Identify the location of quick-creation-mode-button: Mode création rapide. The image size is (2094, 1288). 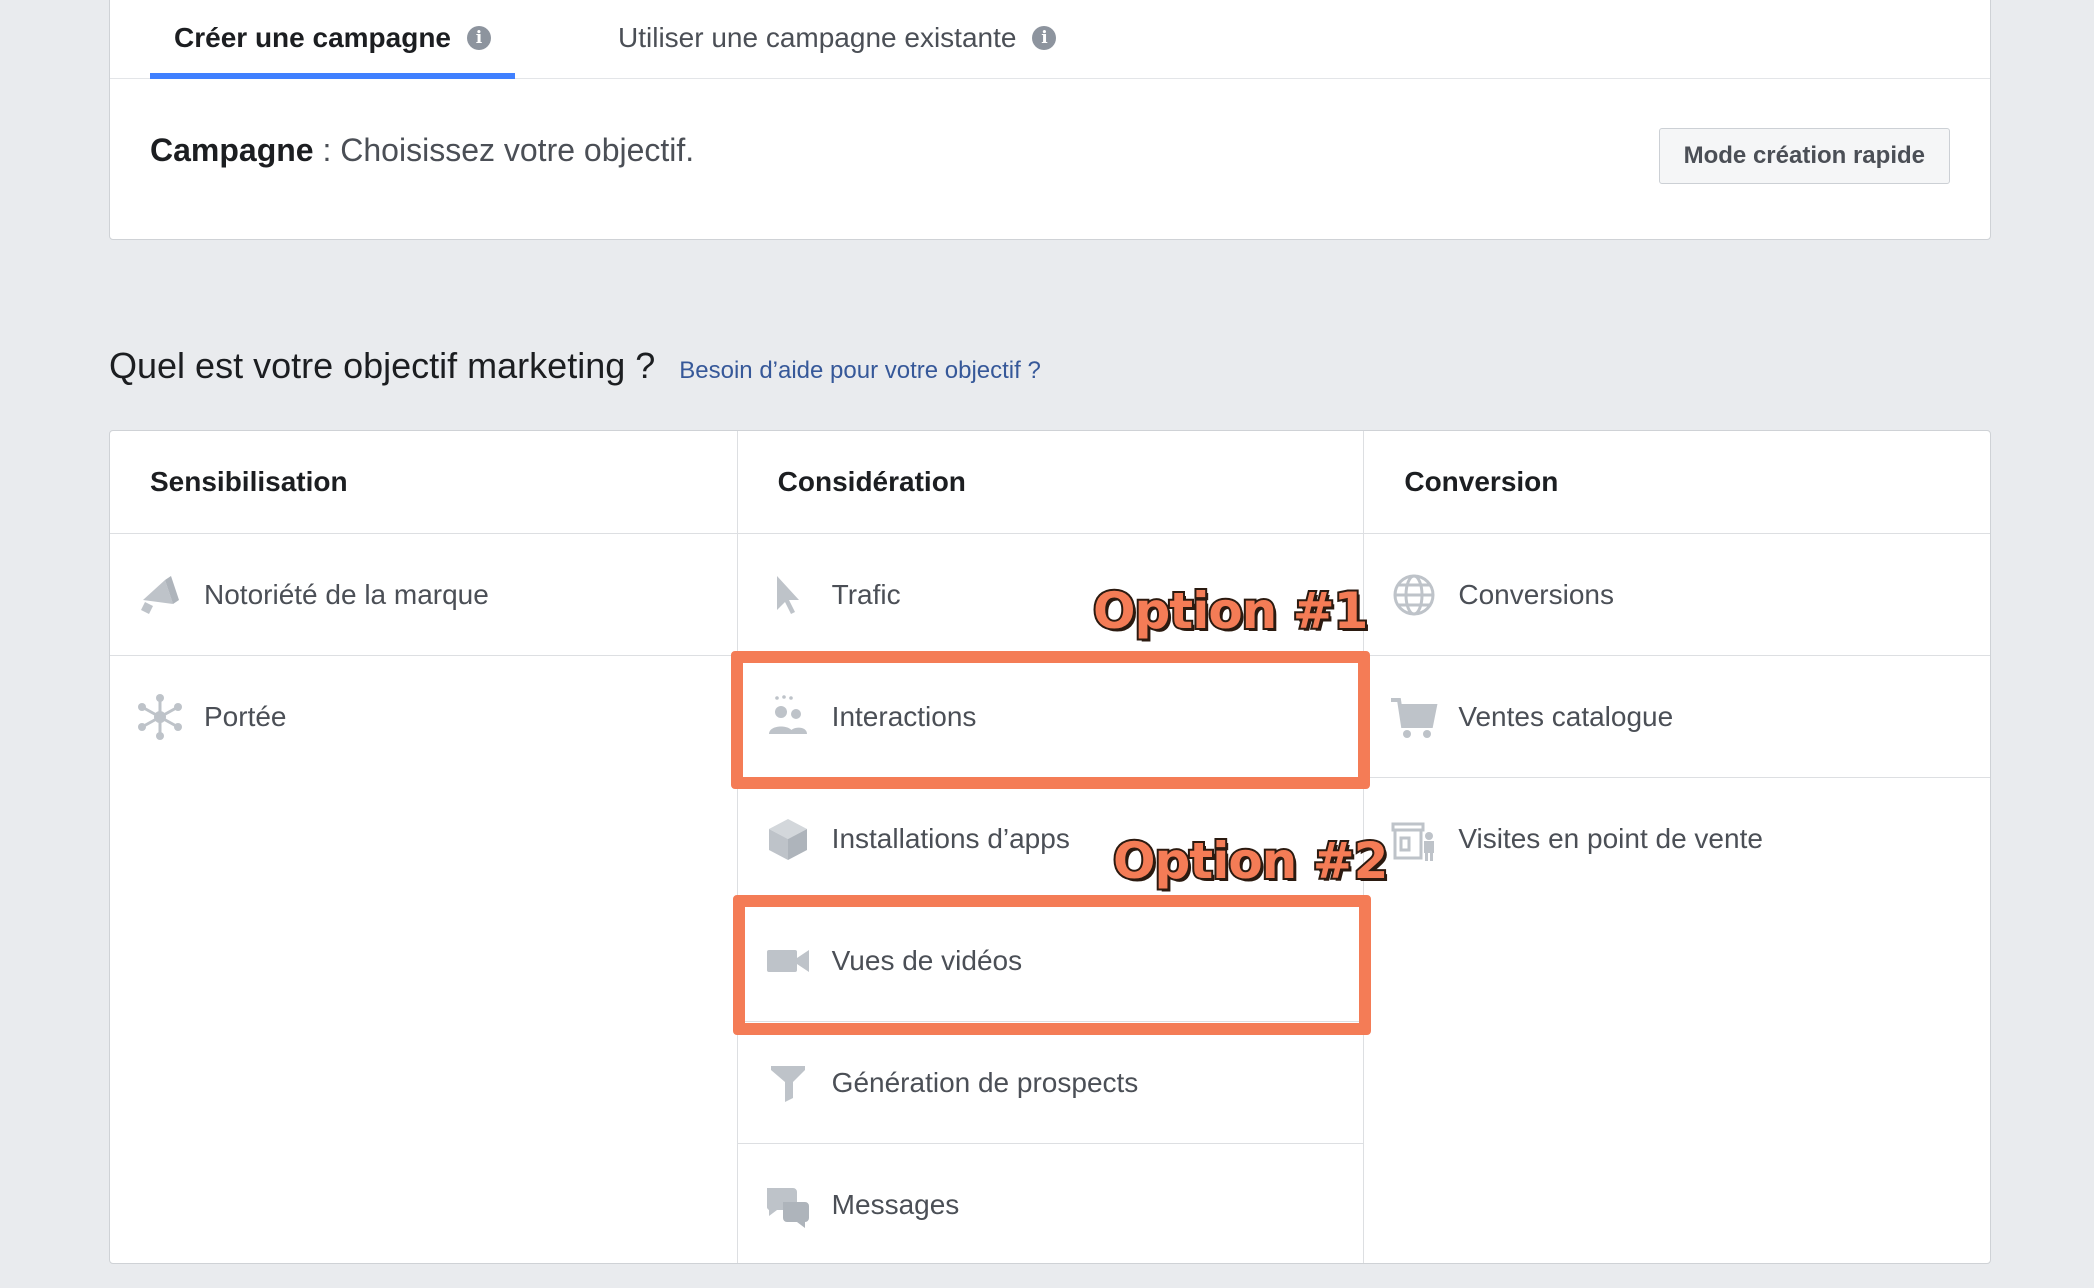
(1804, 156).